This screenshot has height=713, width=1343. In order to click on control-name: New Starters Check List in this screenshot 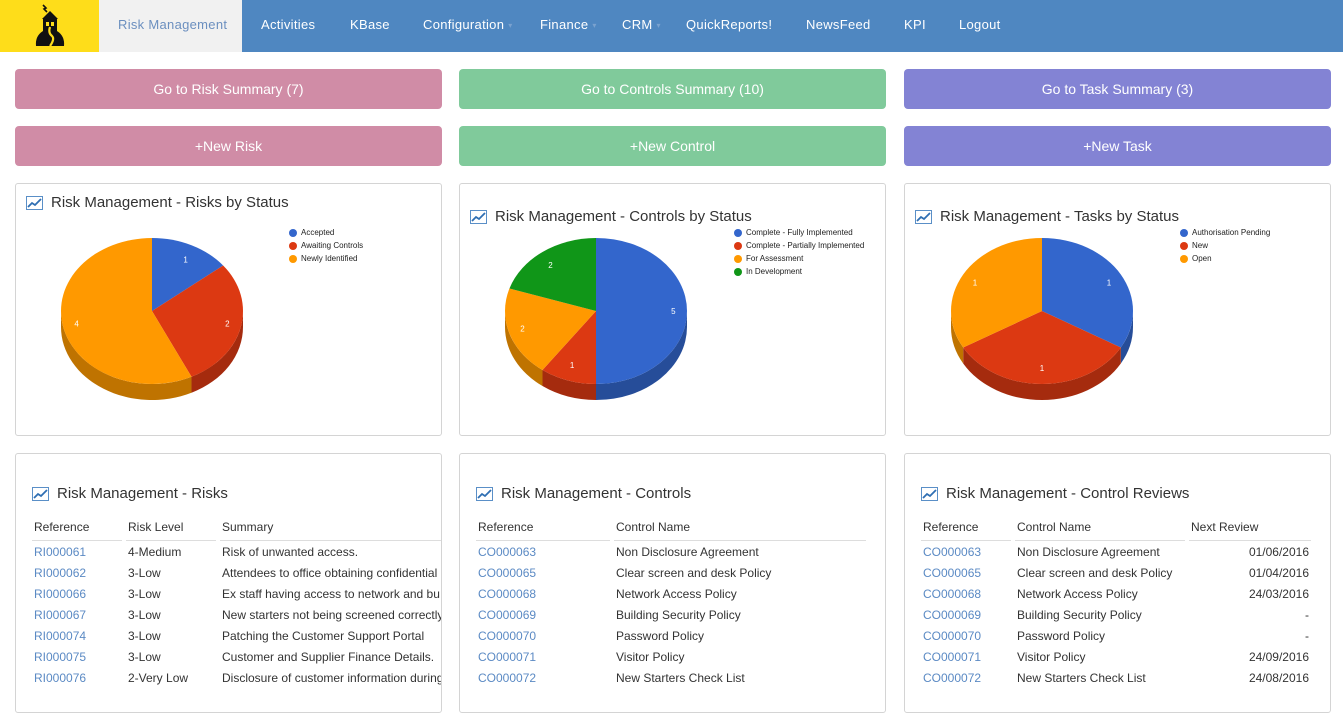, I will do `click(1081, 677)`.